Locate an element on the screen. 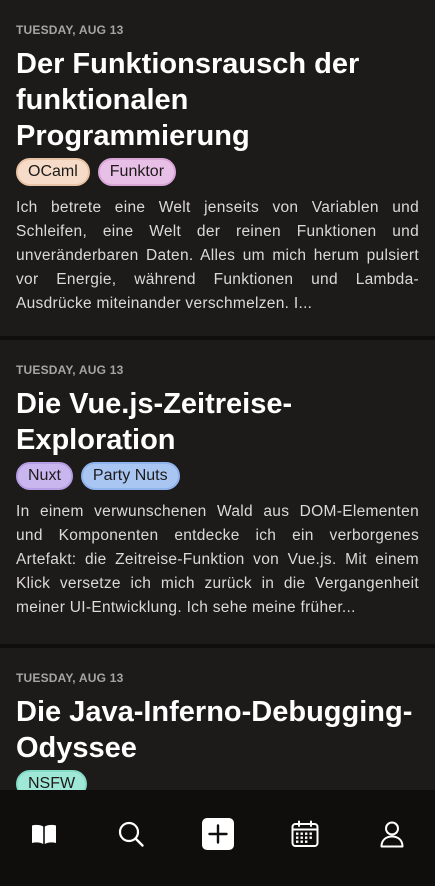  user-icon is located at coordinates (391, 834).